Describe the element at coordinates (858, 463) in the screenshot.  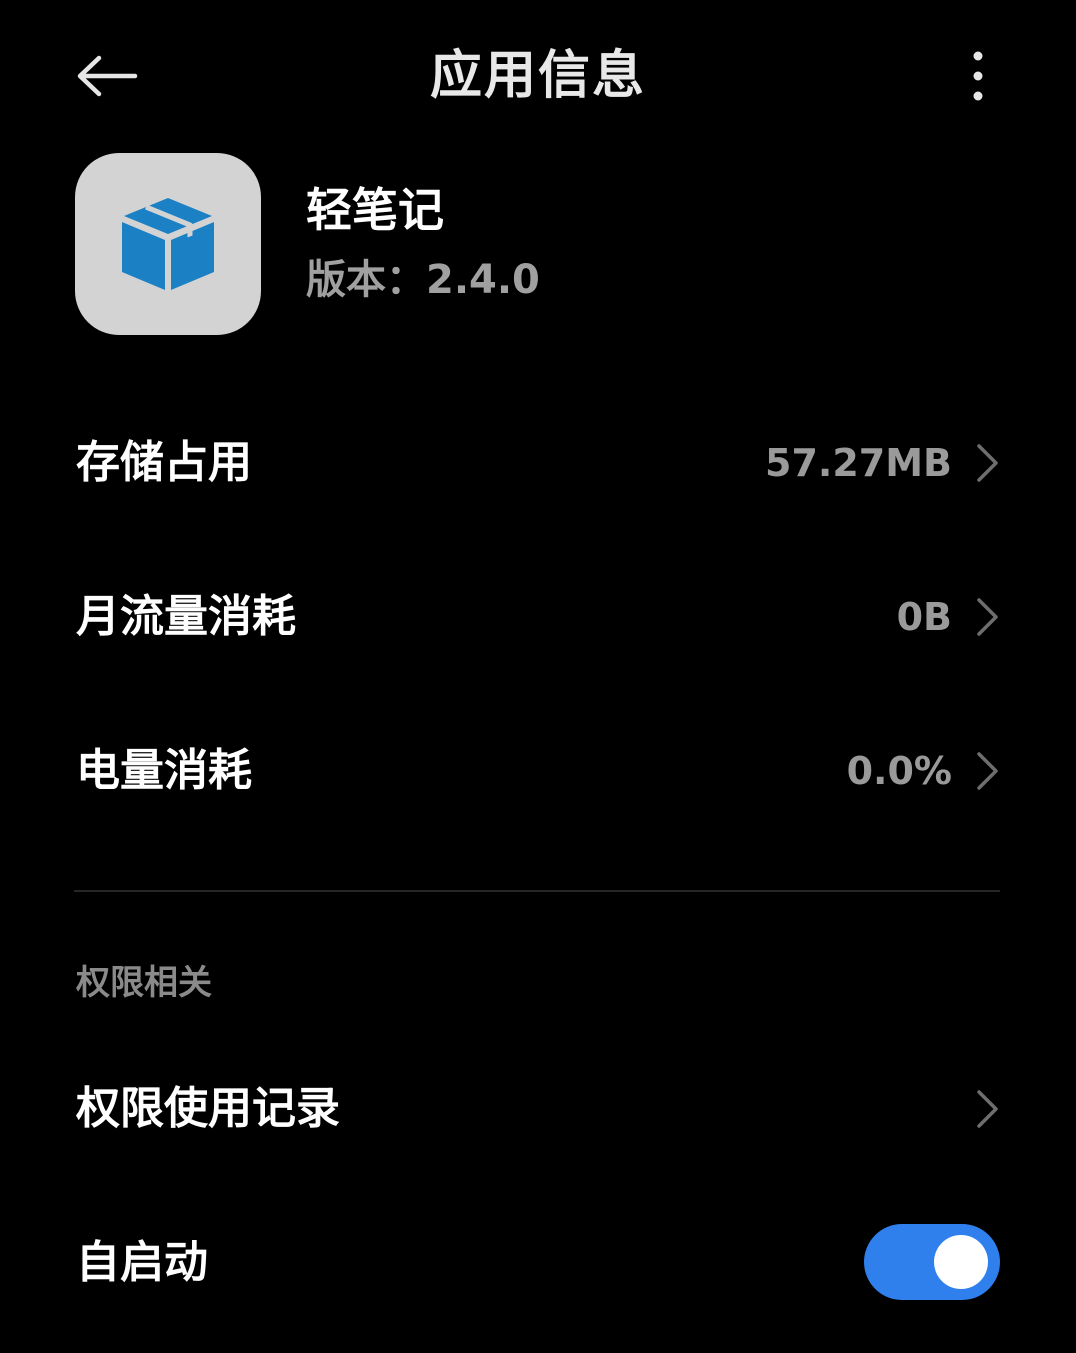
I see `row-value: 57.27MB` at that location.